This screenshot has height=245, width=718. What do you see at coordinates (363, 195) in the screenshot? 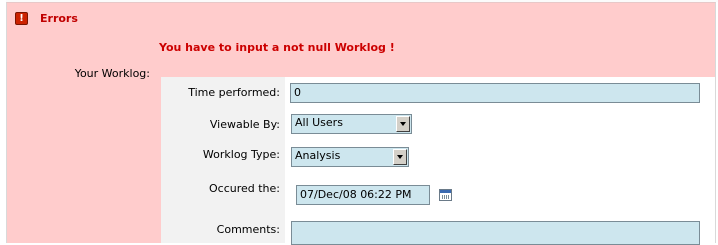
I see `occured-the-input: 07/Dec/08 06:22 PM` at bounding box center [363, 195].